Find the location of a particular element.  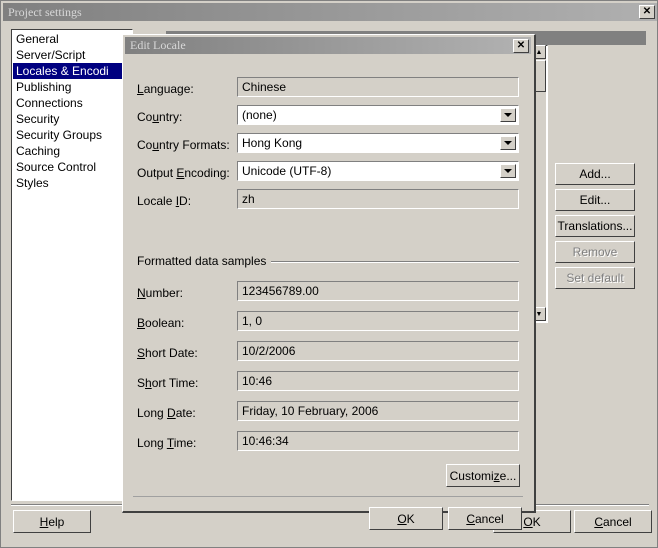

set-default-button: Set default is located at coordinates (595, 278).